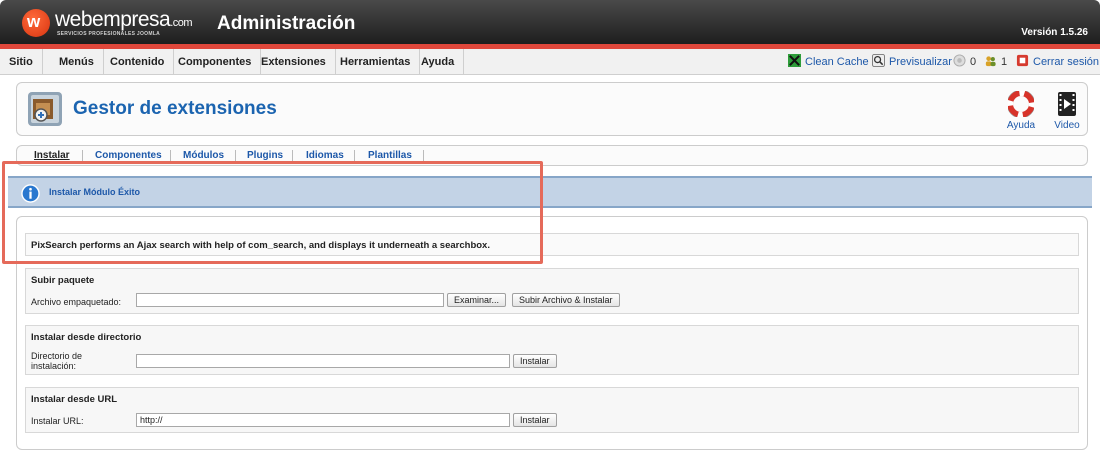  Describe the element at coordinates (794, 60) in the screenshot. I see `broom-icon` at that location.